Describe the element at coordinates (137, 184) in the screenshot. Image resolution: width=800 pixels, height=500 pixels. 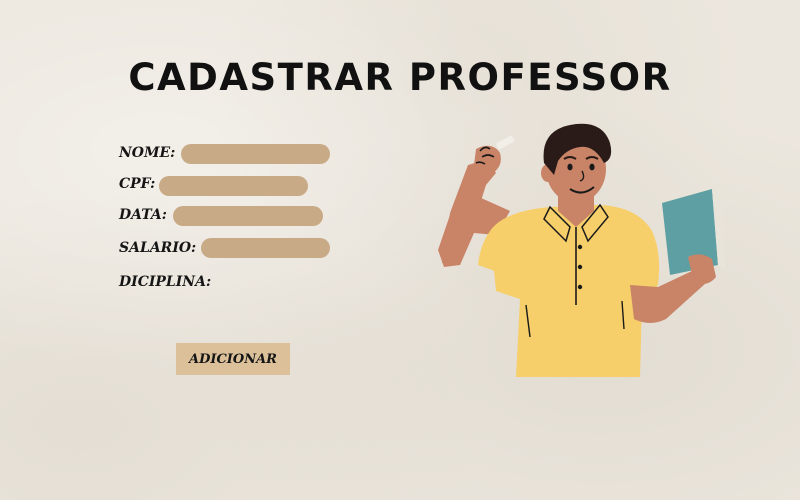
I see `cpf-label: CPF:` at that location.